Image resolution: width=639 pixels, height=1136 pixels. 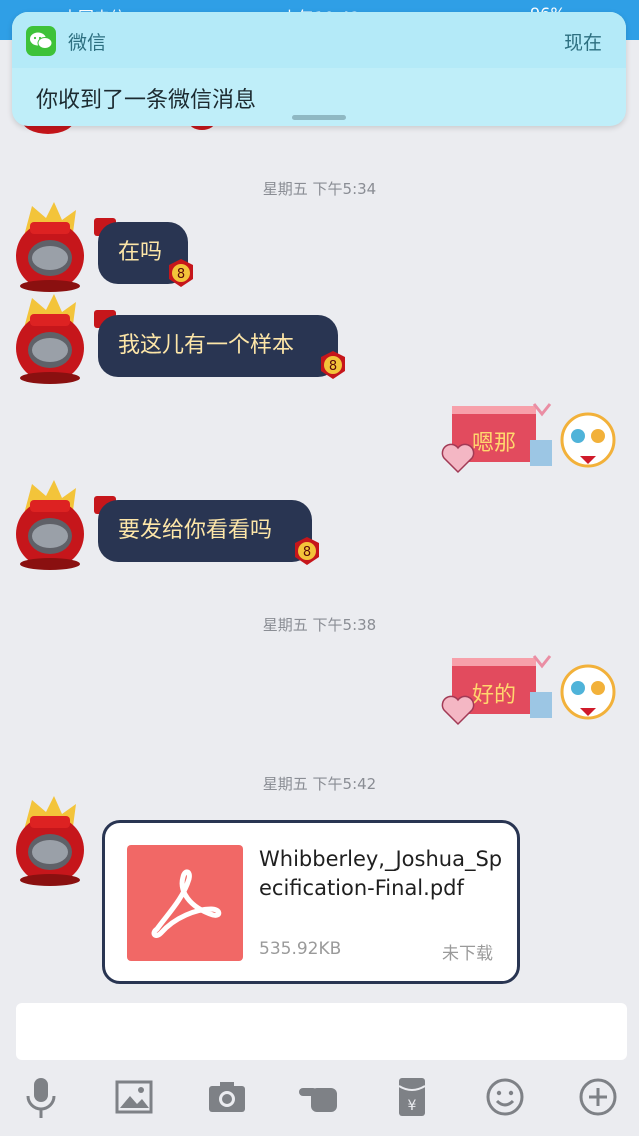 I want to click on notification-header: 微信 现在, so click(x=319, y=40).